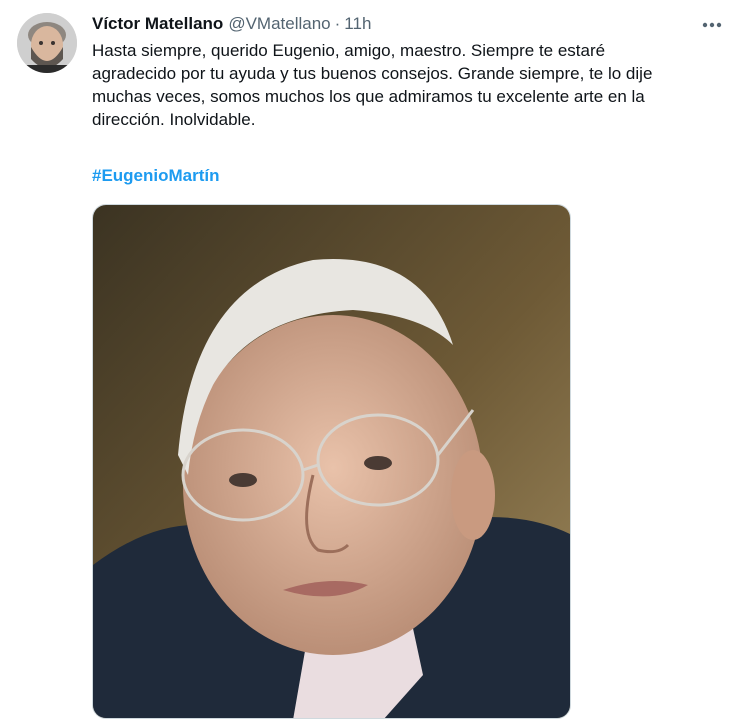 This screenshot has width=733, height=719. What do you see at coordinates (279, 24) in the screenshot?
I see `author-handle: @VMatellano` at bounding box center [279, 24].